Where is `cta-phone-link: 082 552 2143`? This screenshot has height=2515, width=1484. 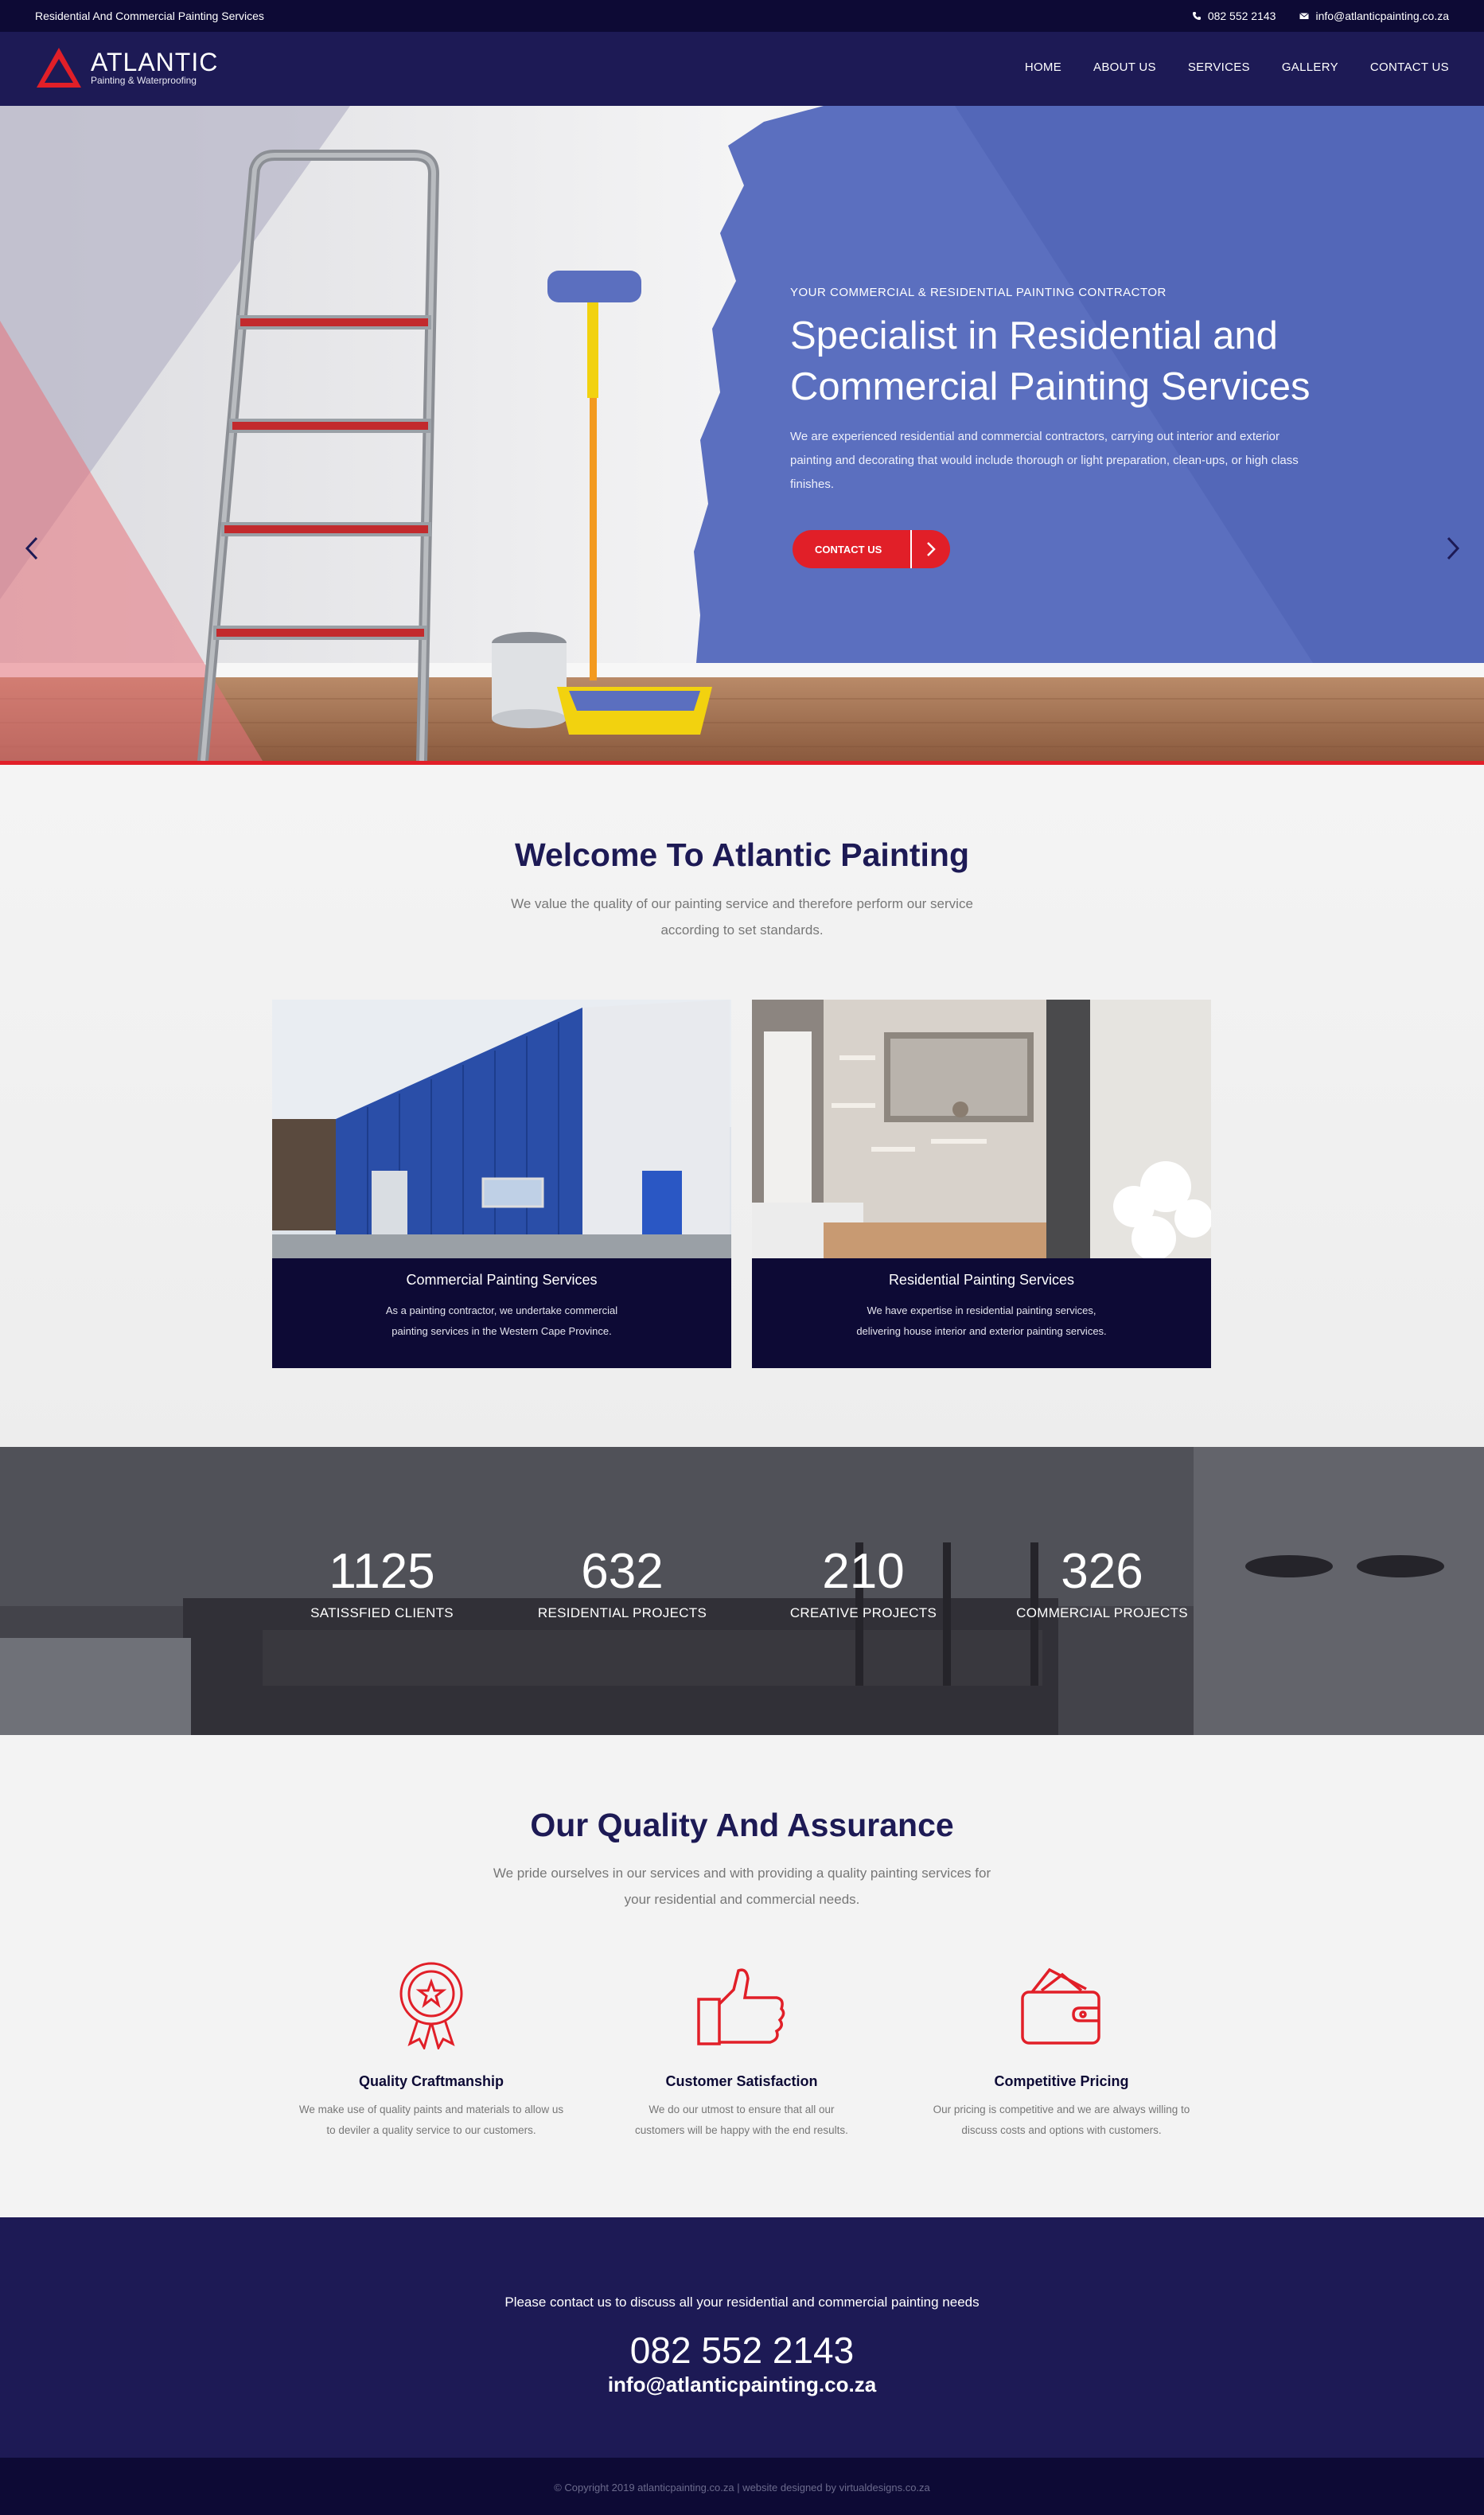 cta-phone-link: 082 552 2143 is located at coordinates (742, 2350).